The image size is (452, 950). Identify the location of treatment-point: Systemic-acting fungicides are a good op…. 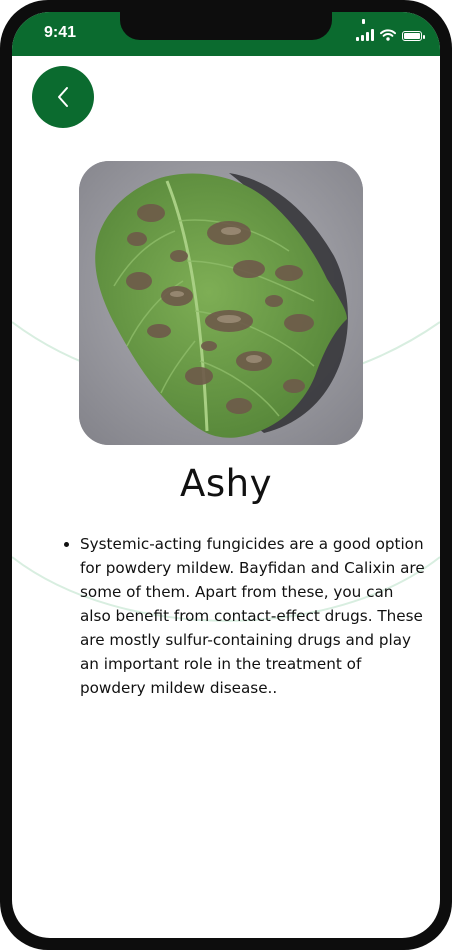
(253, 616).